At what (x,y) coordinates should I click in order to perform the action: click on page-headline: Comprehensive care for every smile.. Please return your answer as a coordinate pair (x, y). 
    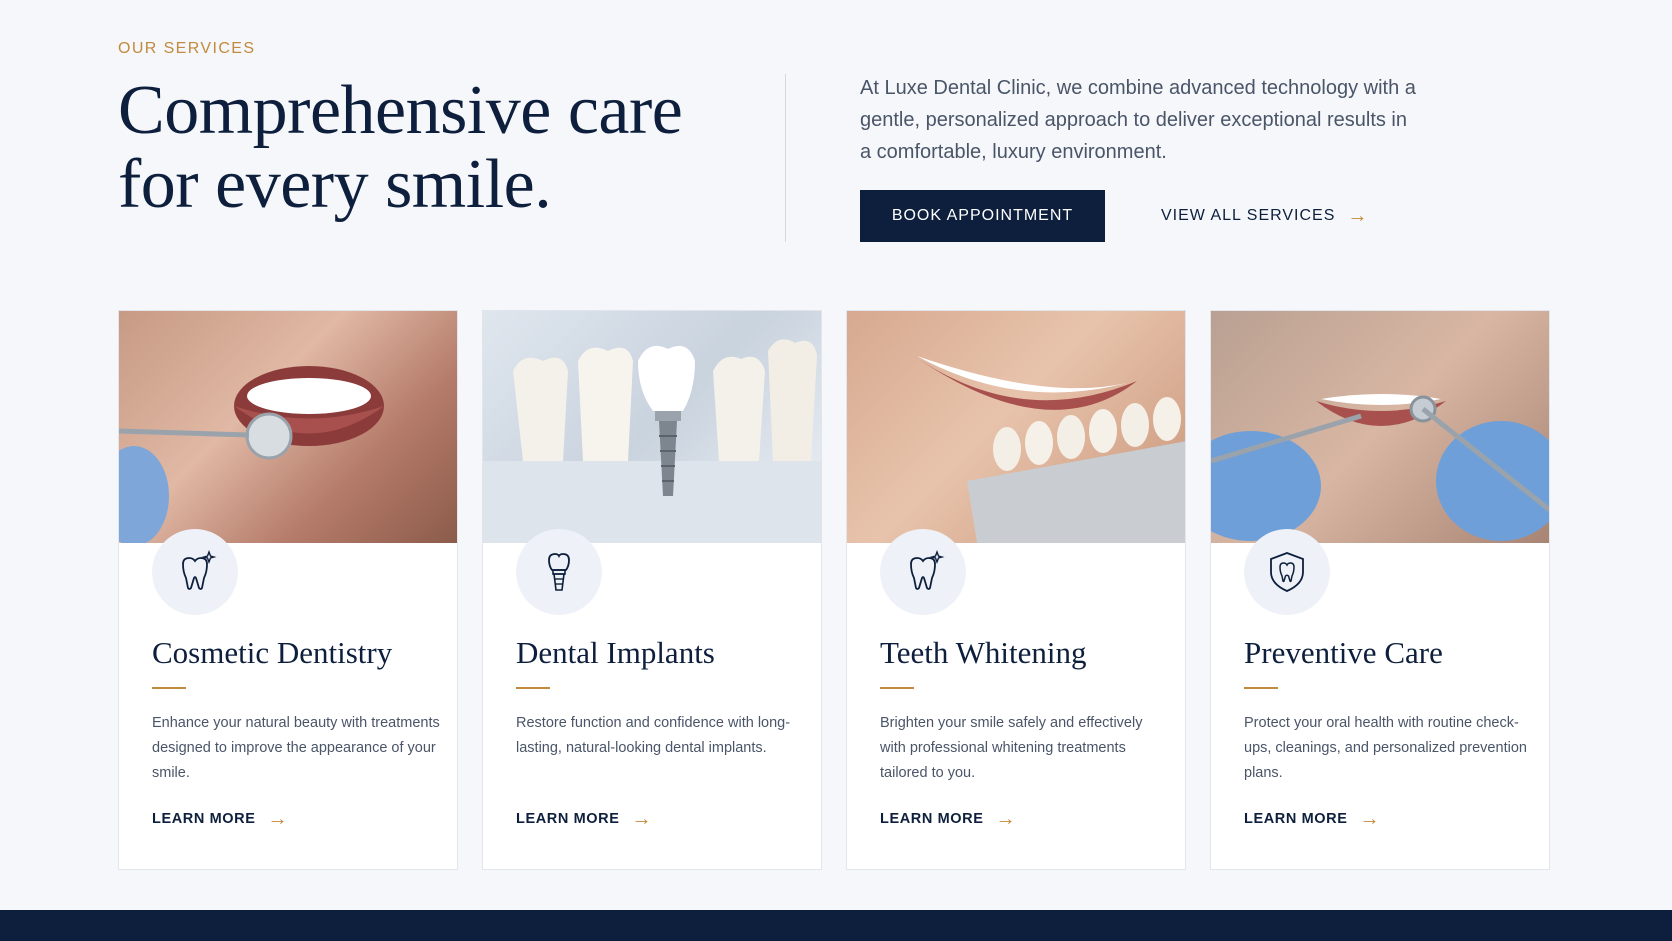
    Looking at the image, I should click on (438, 148).